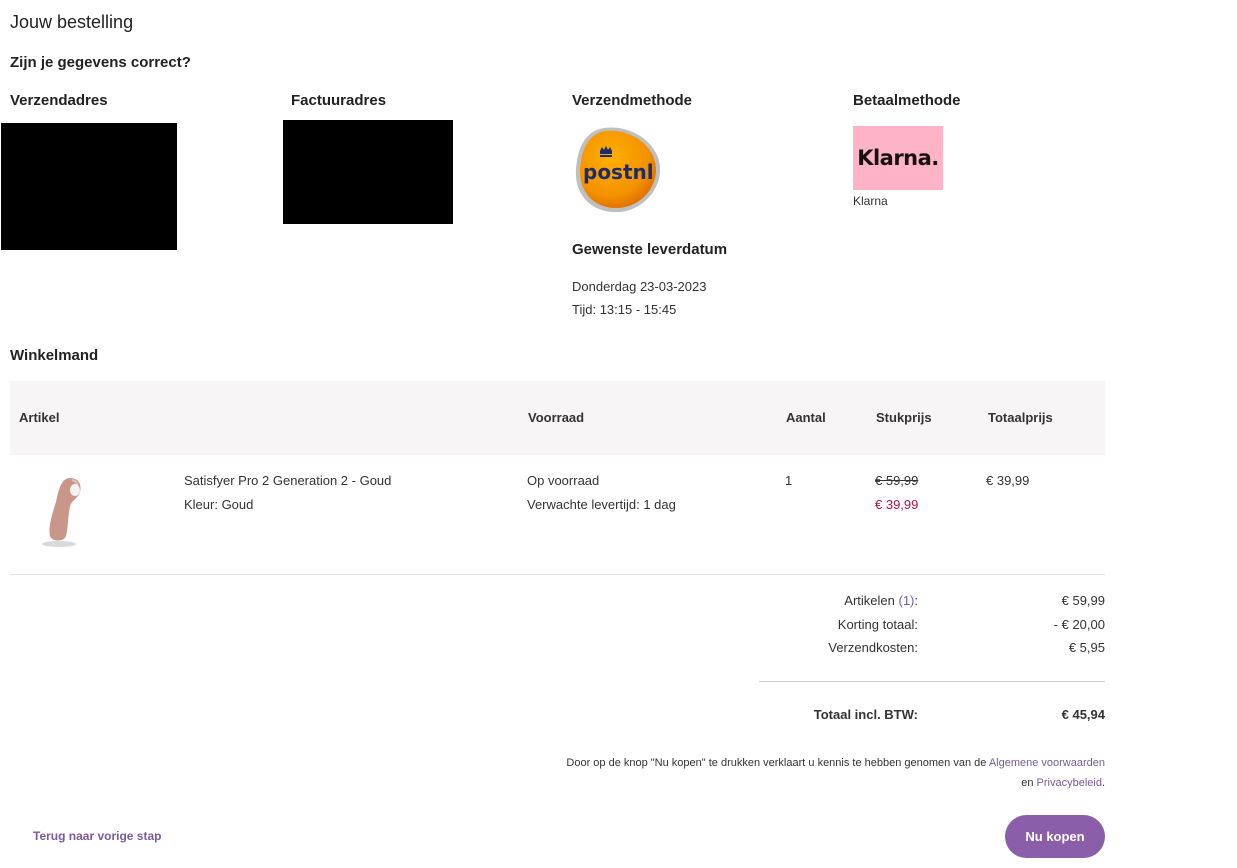  What do you see at coordinates (339, 100) in the screenshot?
I see `billing-address-heading: Factuuradres` at bounding box center [339, 100].